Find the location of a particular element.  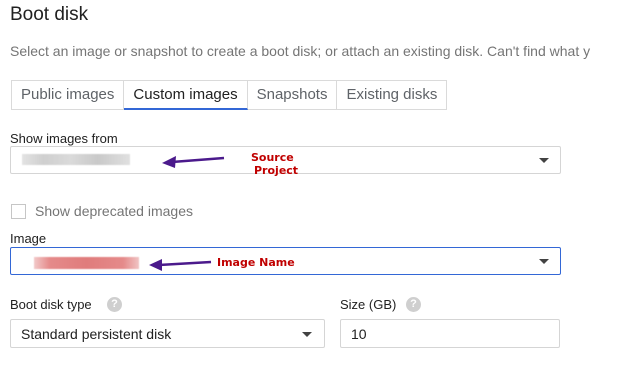

annotation-source: Source is located at coordinates (272, 157).